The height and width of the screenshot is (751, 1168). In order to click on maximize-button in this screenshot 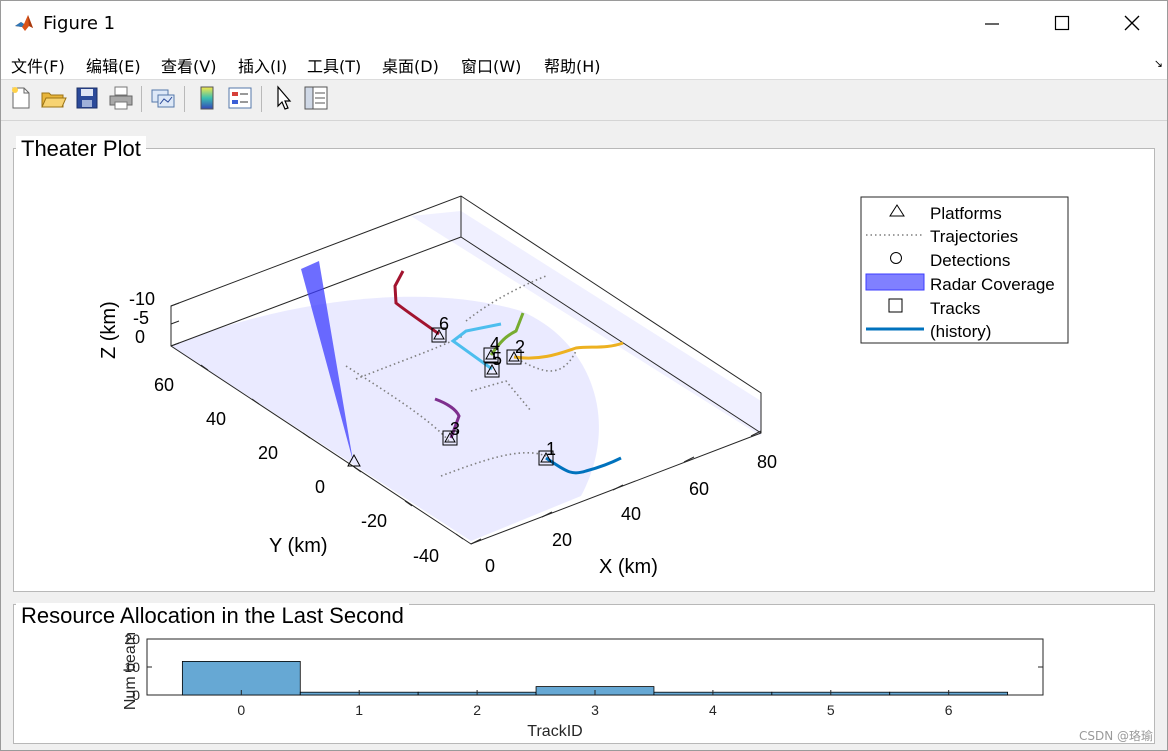, I will do `click(1062, 23)`.